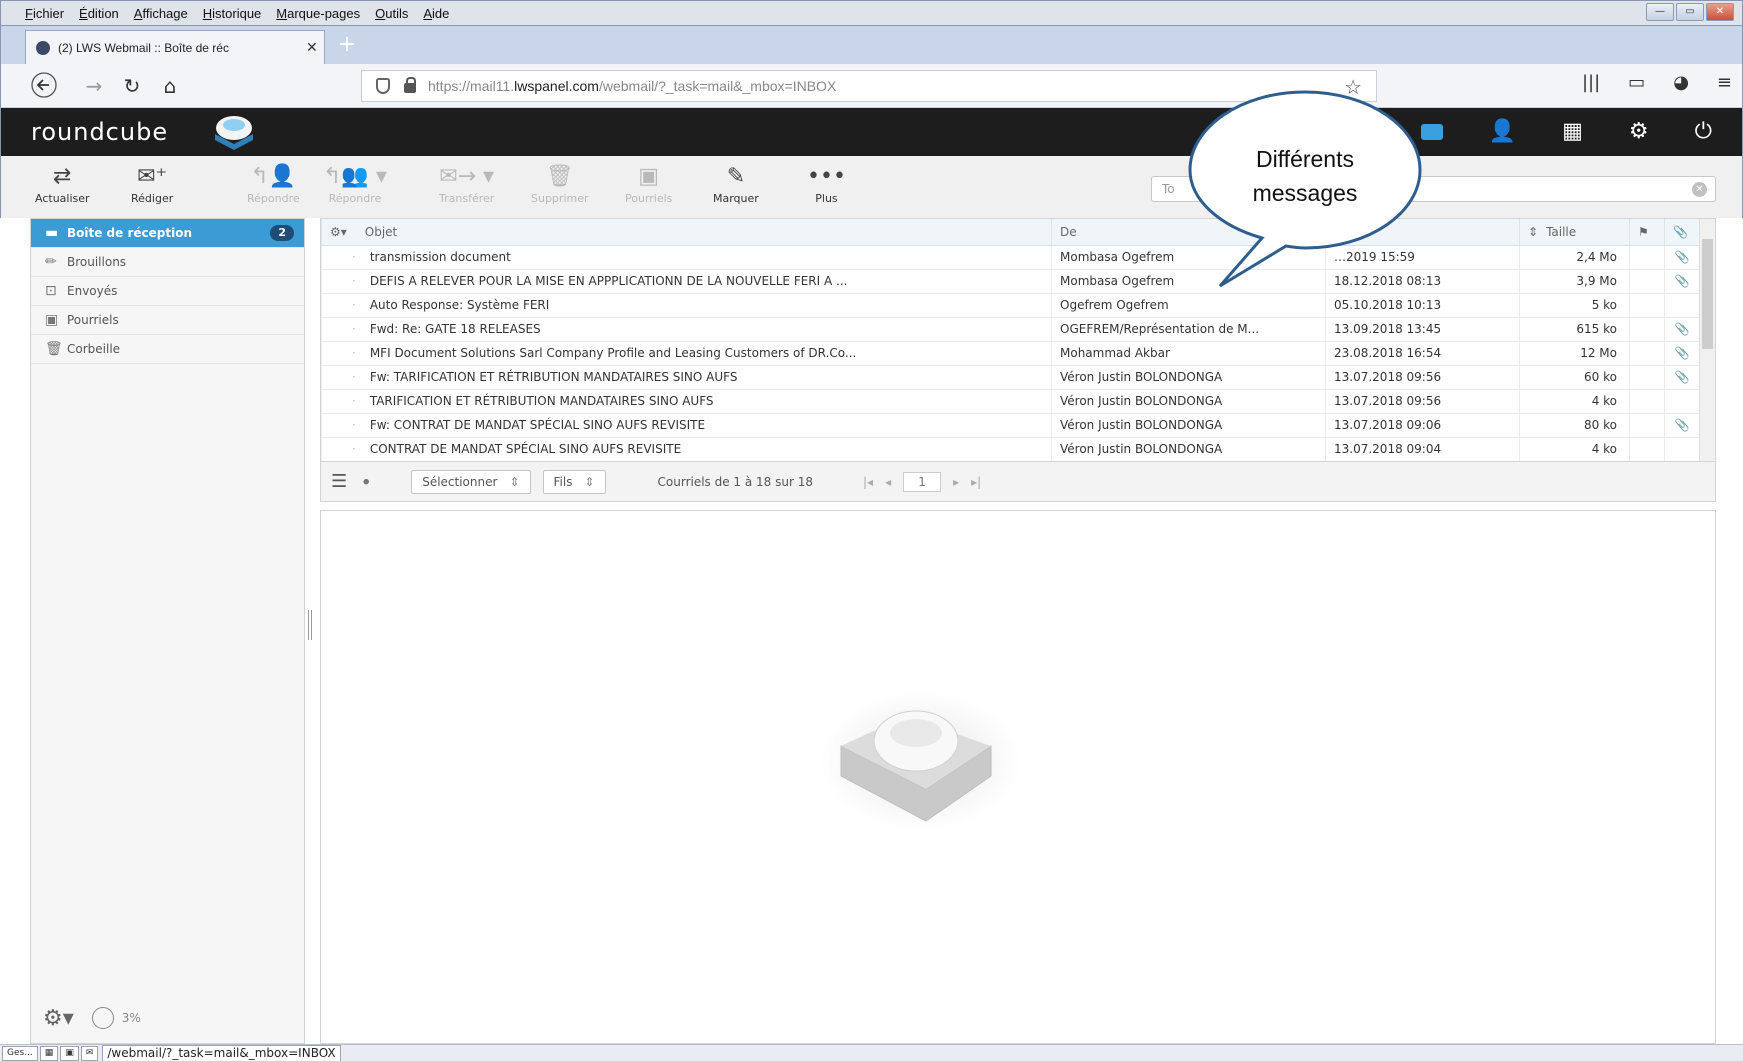  Describe the element at coordinates (1422, 305) in the screenshot. I see `message-date: 05.10.2018 10:13` at that location.